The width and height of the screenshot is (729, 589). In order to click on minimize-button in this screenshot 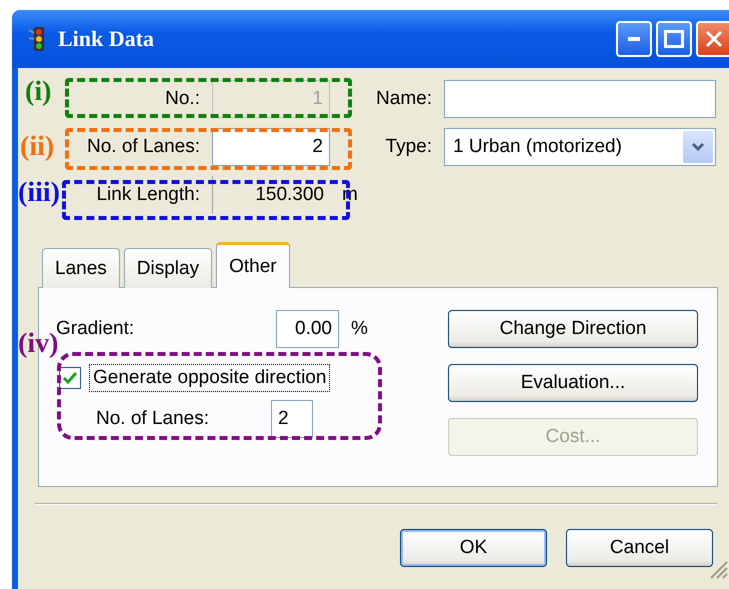, I will do `click(634, 39)`.